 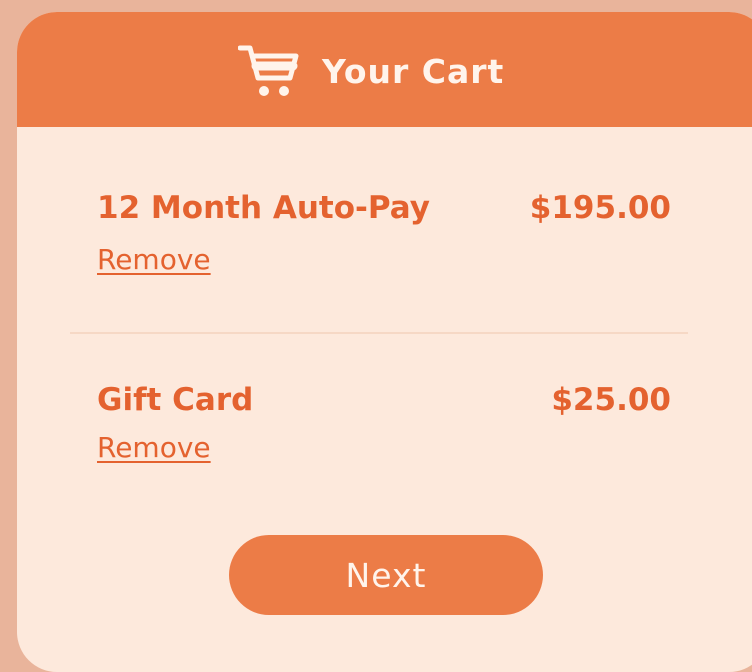 I want to click on next-button: Next, so click(x=386, y=575).